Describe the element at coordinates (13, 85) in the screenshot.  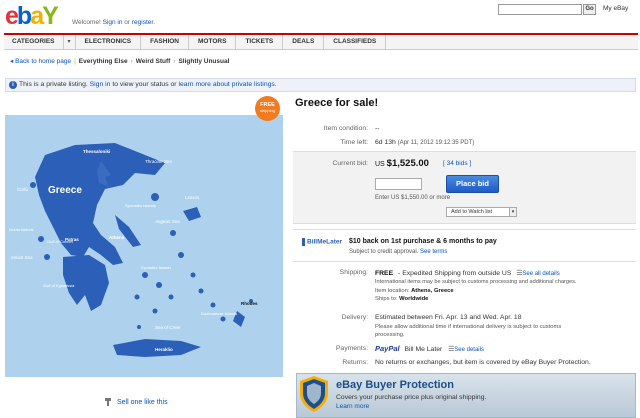
I see `info-icon: i` at that location.